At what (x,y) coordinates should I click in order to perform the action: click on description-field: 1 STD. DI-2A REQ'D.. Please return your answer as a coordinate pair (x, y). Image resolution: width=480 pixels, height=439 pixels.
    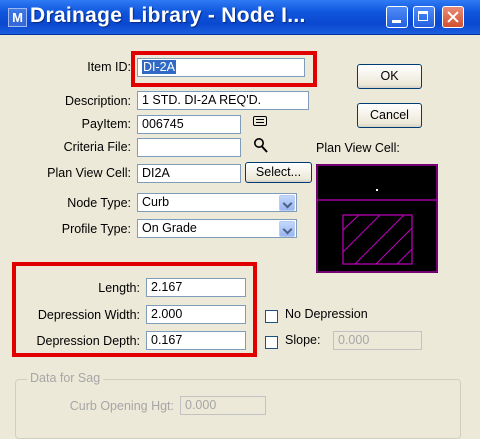
    Looking at the image, I should click on (223, 100).